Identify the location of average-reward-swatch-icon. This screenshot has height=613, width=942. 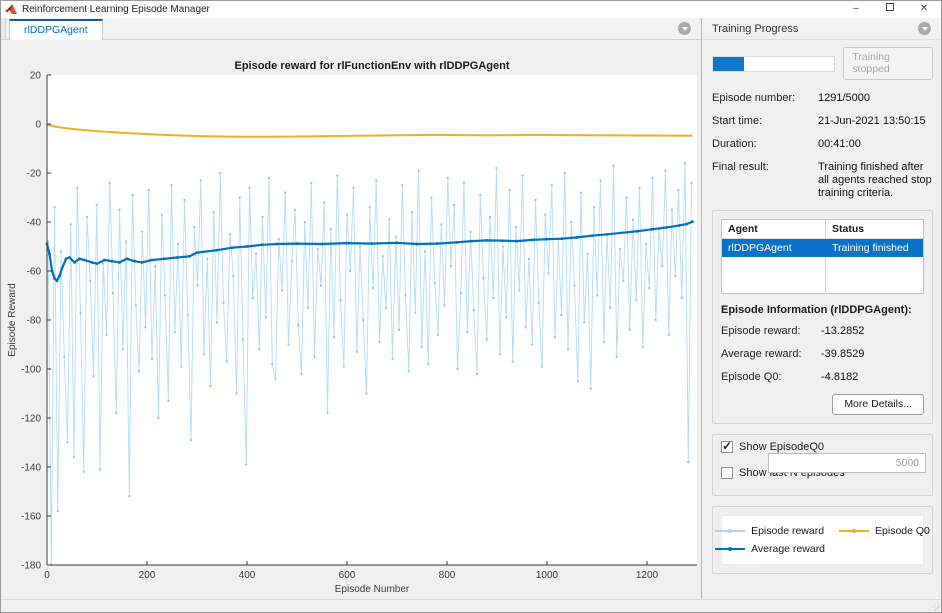
(730, 548).